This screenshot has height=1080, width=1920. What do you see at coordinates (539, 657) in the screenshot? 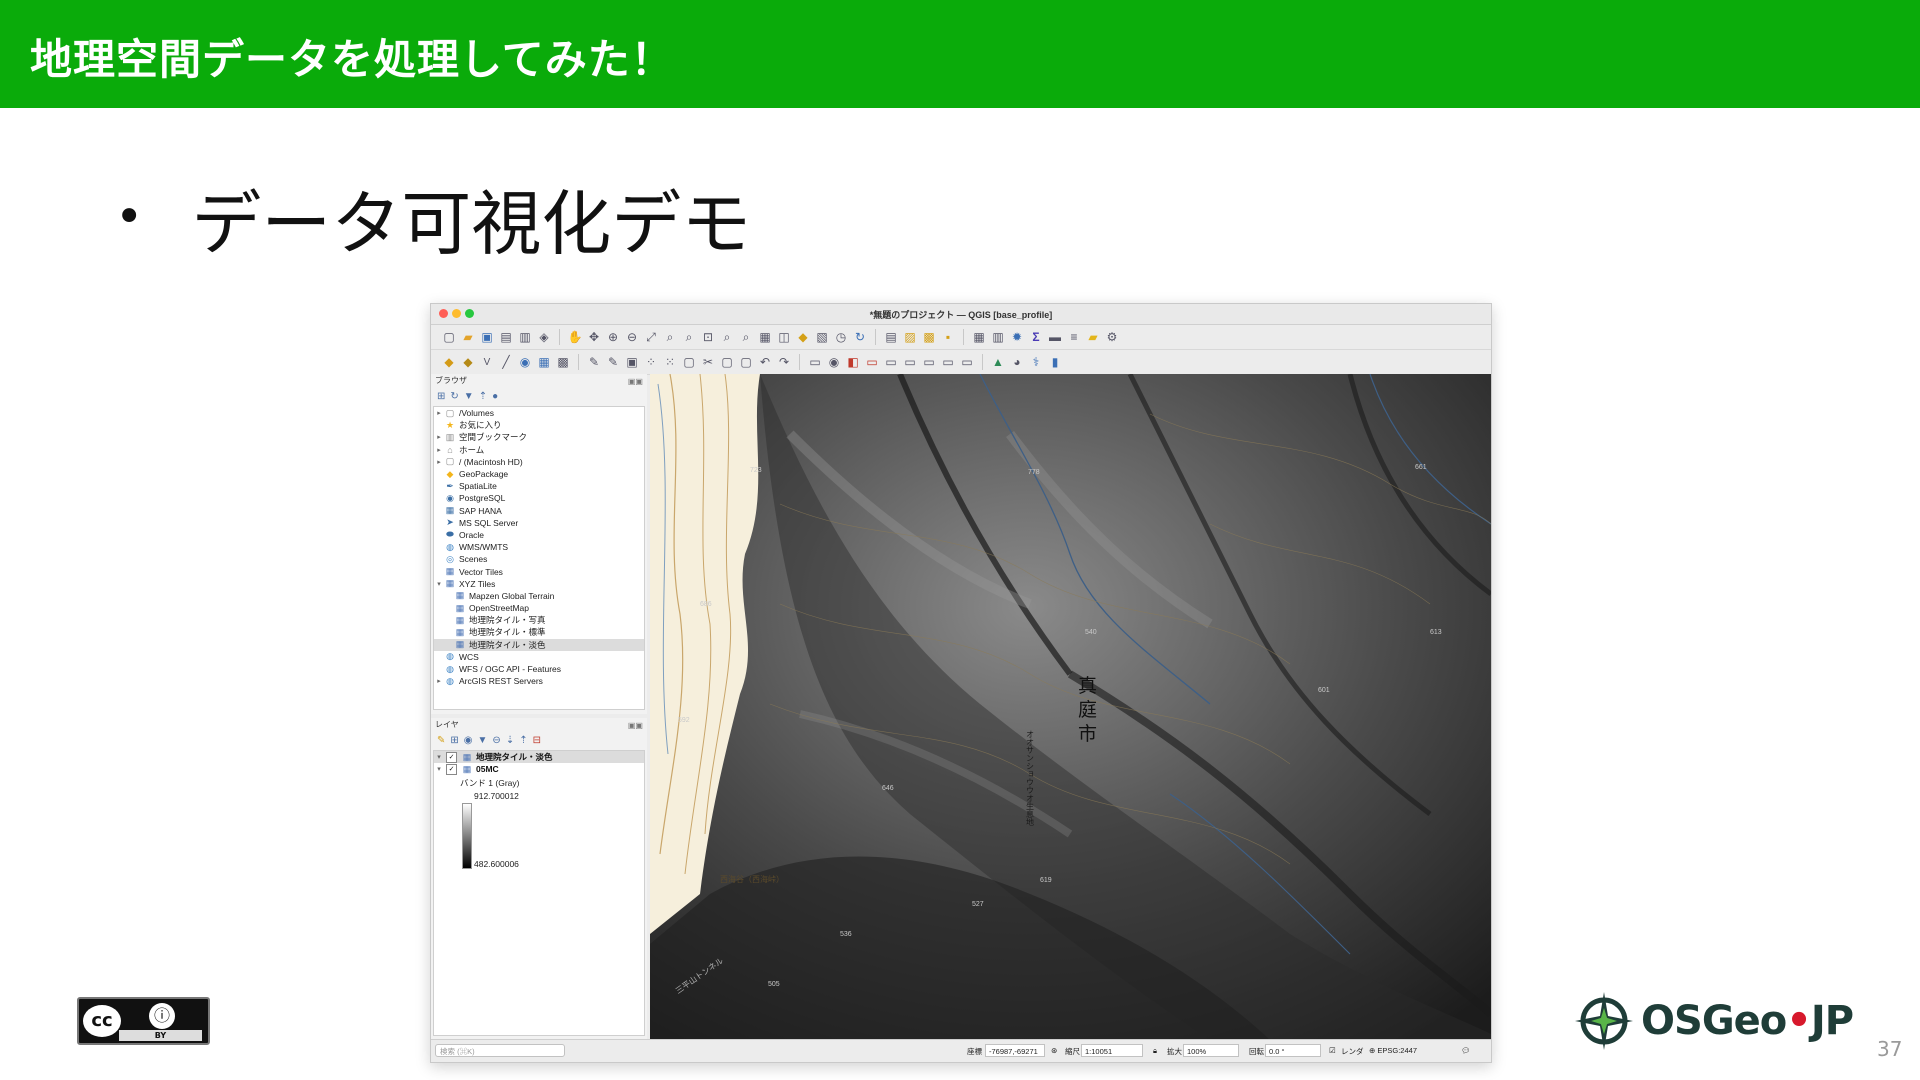
I see `browser-item: ◍ WCS` at bounding box center [539, 657].